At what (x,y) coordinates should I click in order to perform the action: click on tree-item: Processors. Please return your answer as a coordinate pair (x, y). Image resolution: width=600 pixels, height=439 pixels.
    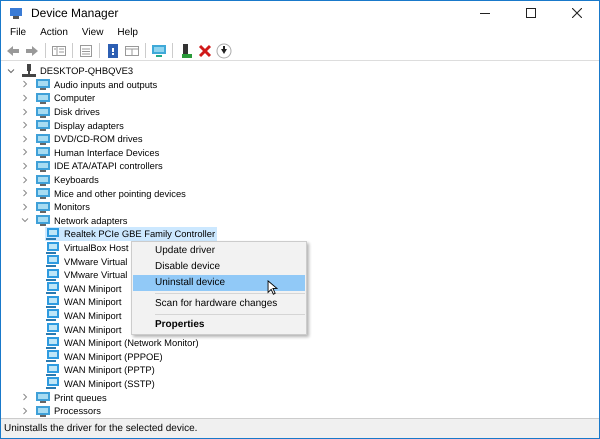
    Looking at the image, I should click on (77, 410).